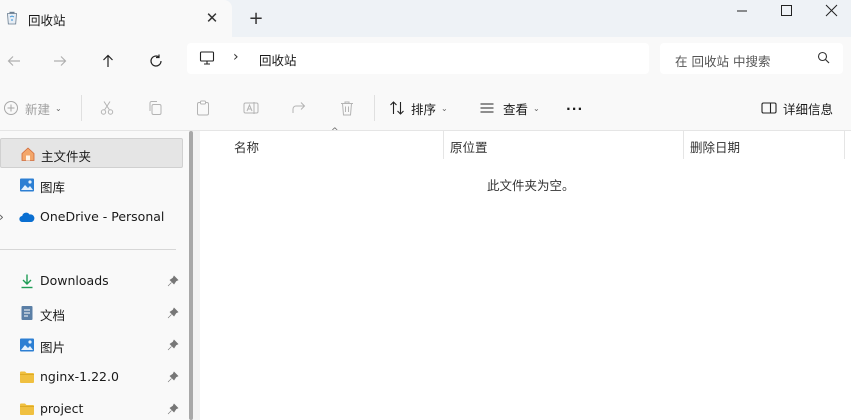 This screenshot has width=851, height=420. I want to click on folder-icon, so click(27, 377).